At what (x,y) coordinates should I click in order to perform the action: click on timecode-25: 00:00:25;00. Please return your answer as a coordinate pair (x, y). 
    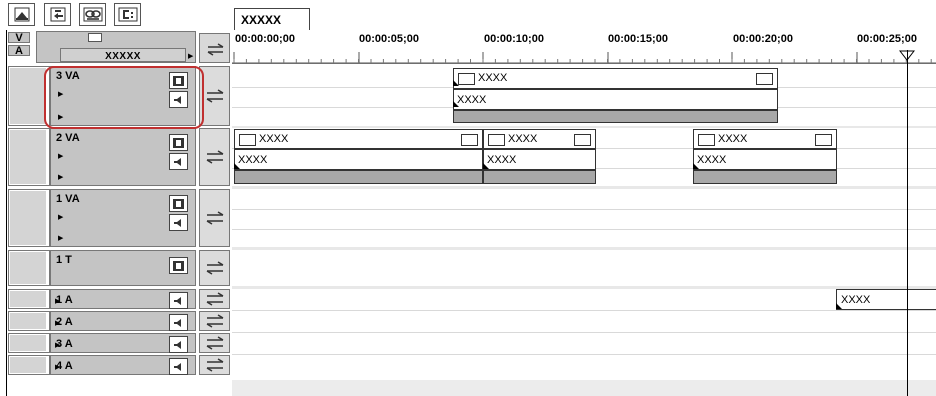
    Looking at the image, I should click on (887, 39).